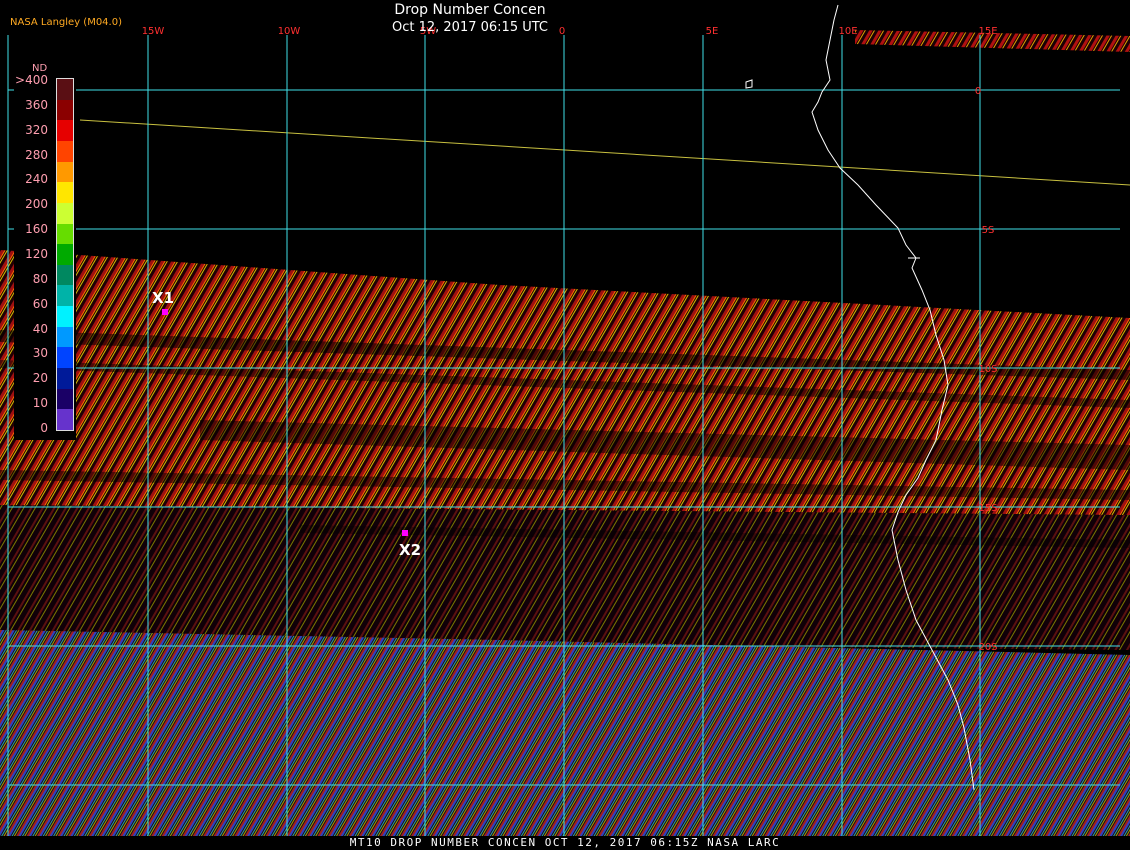 This screenshot has height=850, width=1130. Describe the element at coordinates (31, 80) in the screenshot. I see `legend-label: >400` at that location.